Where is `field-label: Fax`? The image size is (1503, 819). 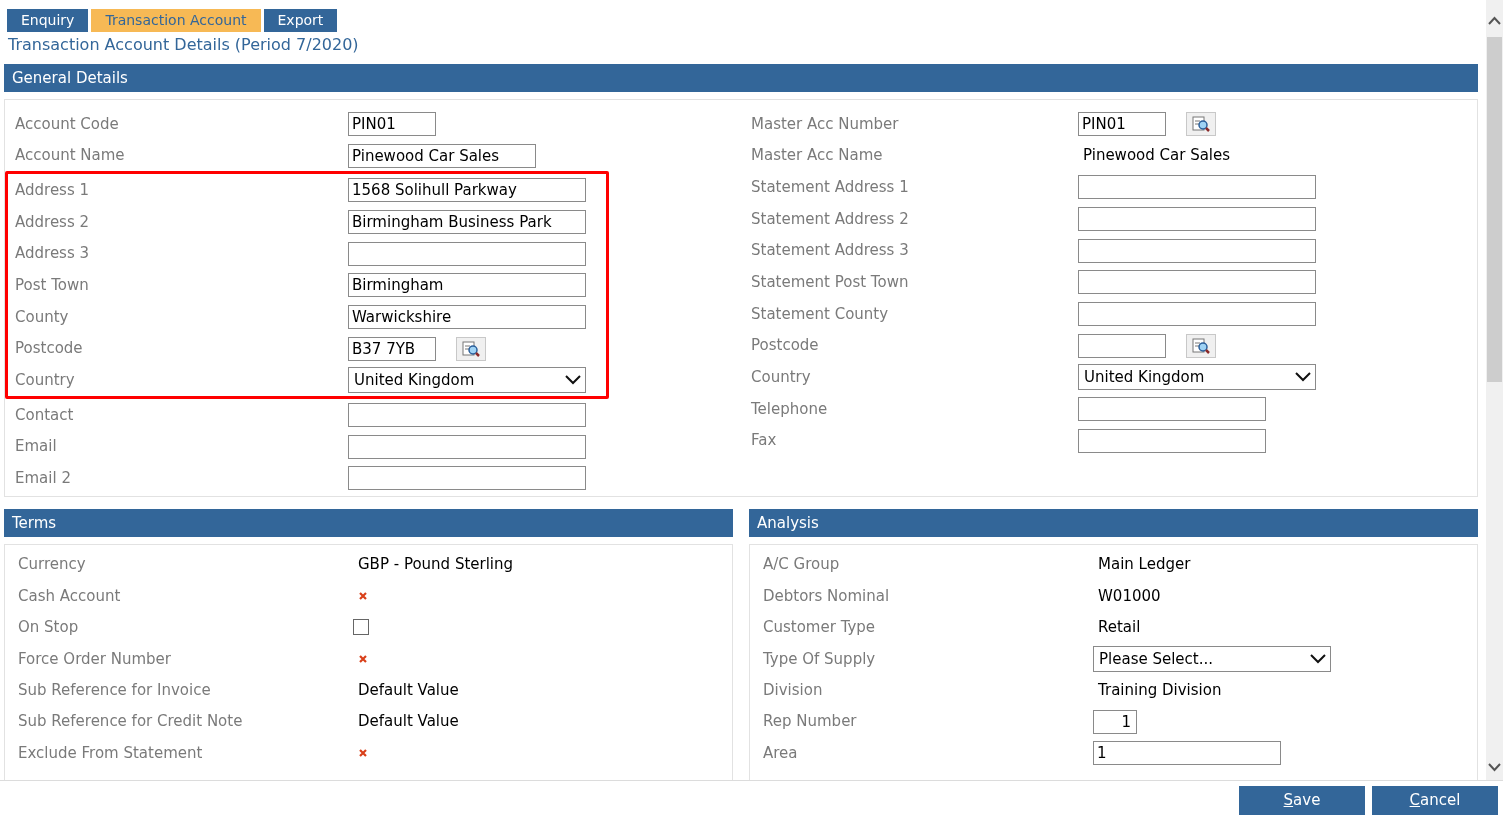
field-label: Fax is located at coordinates (764, 441).